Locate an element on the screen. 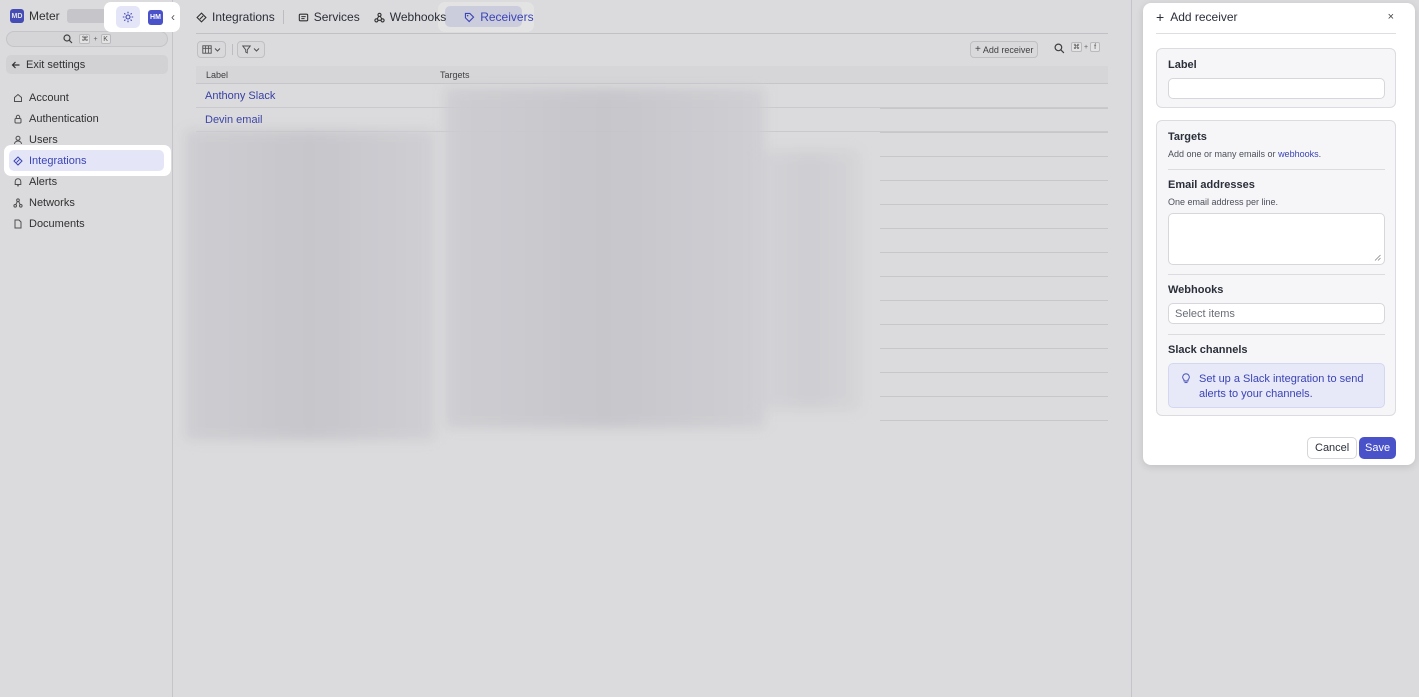 Image resolution: width=1419 pixels, height=697 pixels. sidebar-item-integrations: Integrations is located at coordinates (87, 160).